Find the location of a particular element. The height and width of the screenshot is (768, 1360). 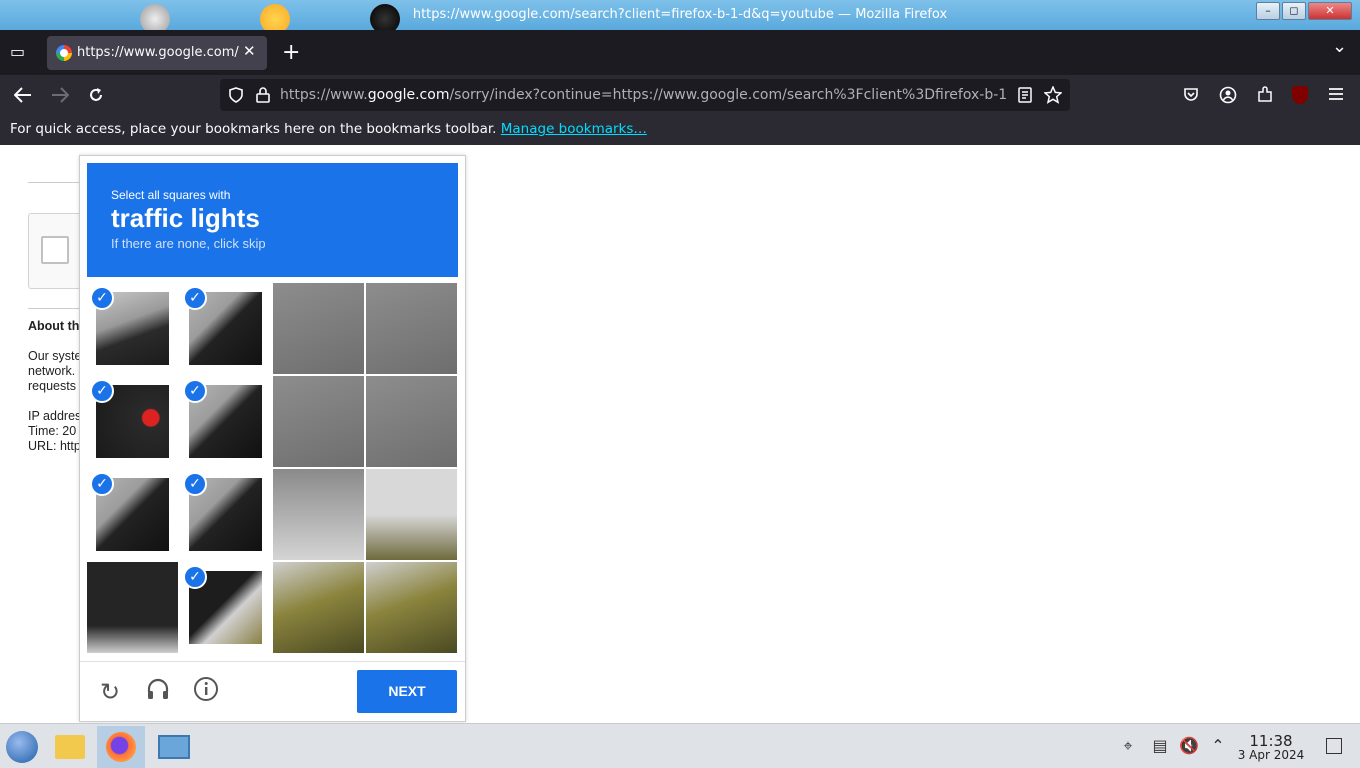

start-menu-button is located at coordinates (24, 747).